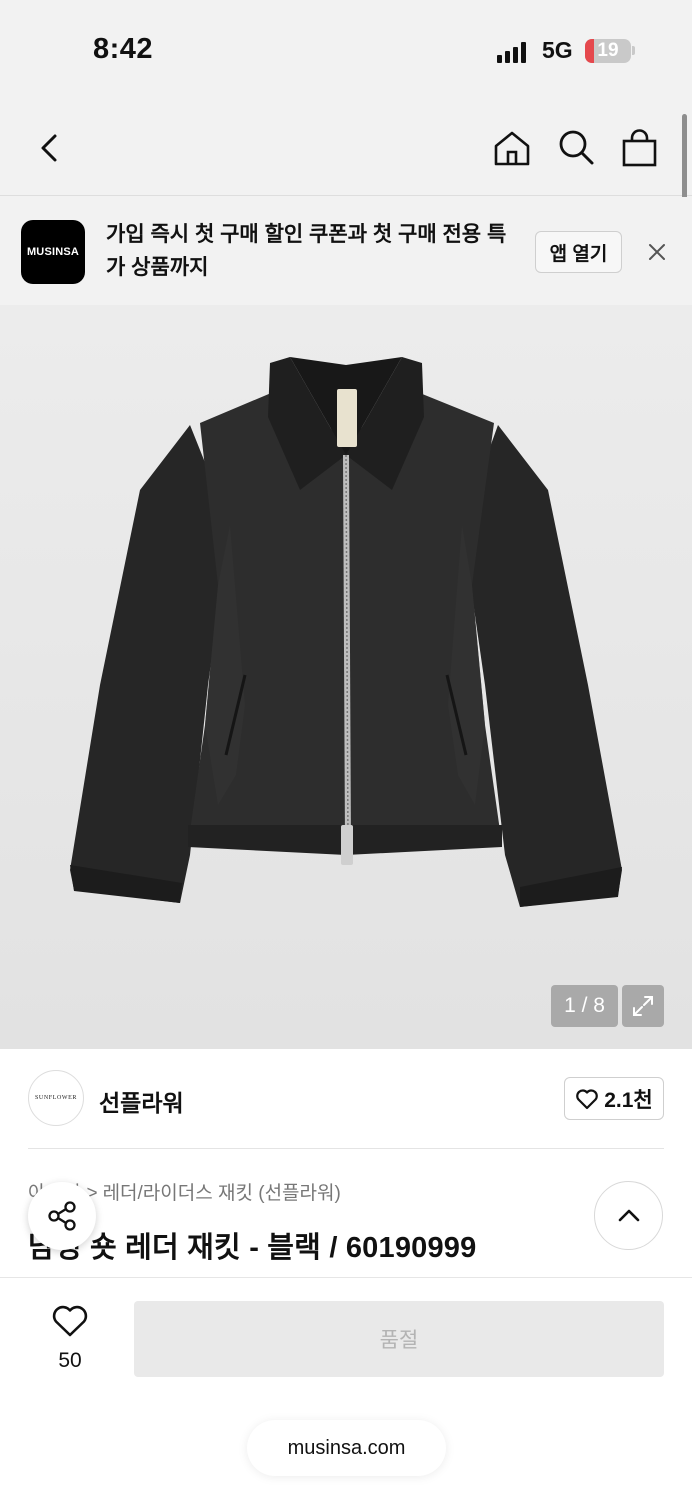  What do you see at coordinates (657, 252) in the screenshot?
I see `close-icon` at bounding box center [657, 252].